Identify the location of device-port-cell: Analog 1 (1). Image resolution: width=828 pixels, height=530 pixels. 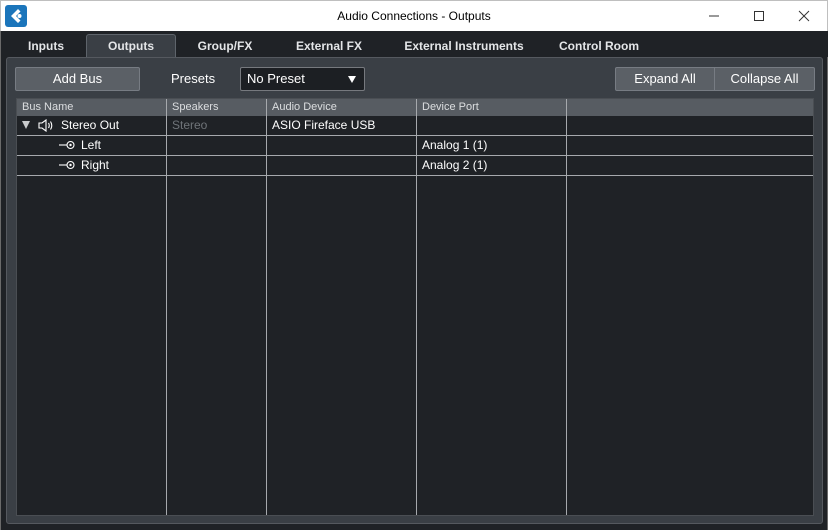
(454, 145).